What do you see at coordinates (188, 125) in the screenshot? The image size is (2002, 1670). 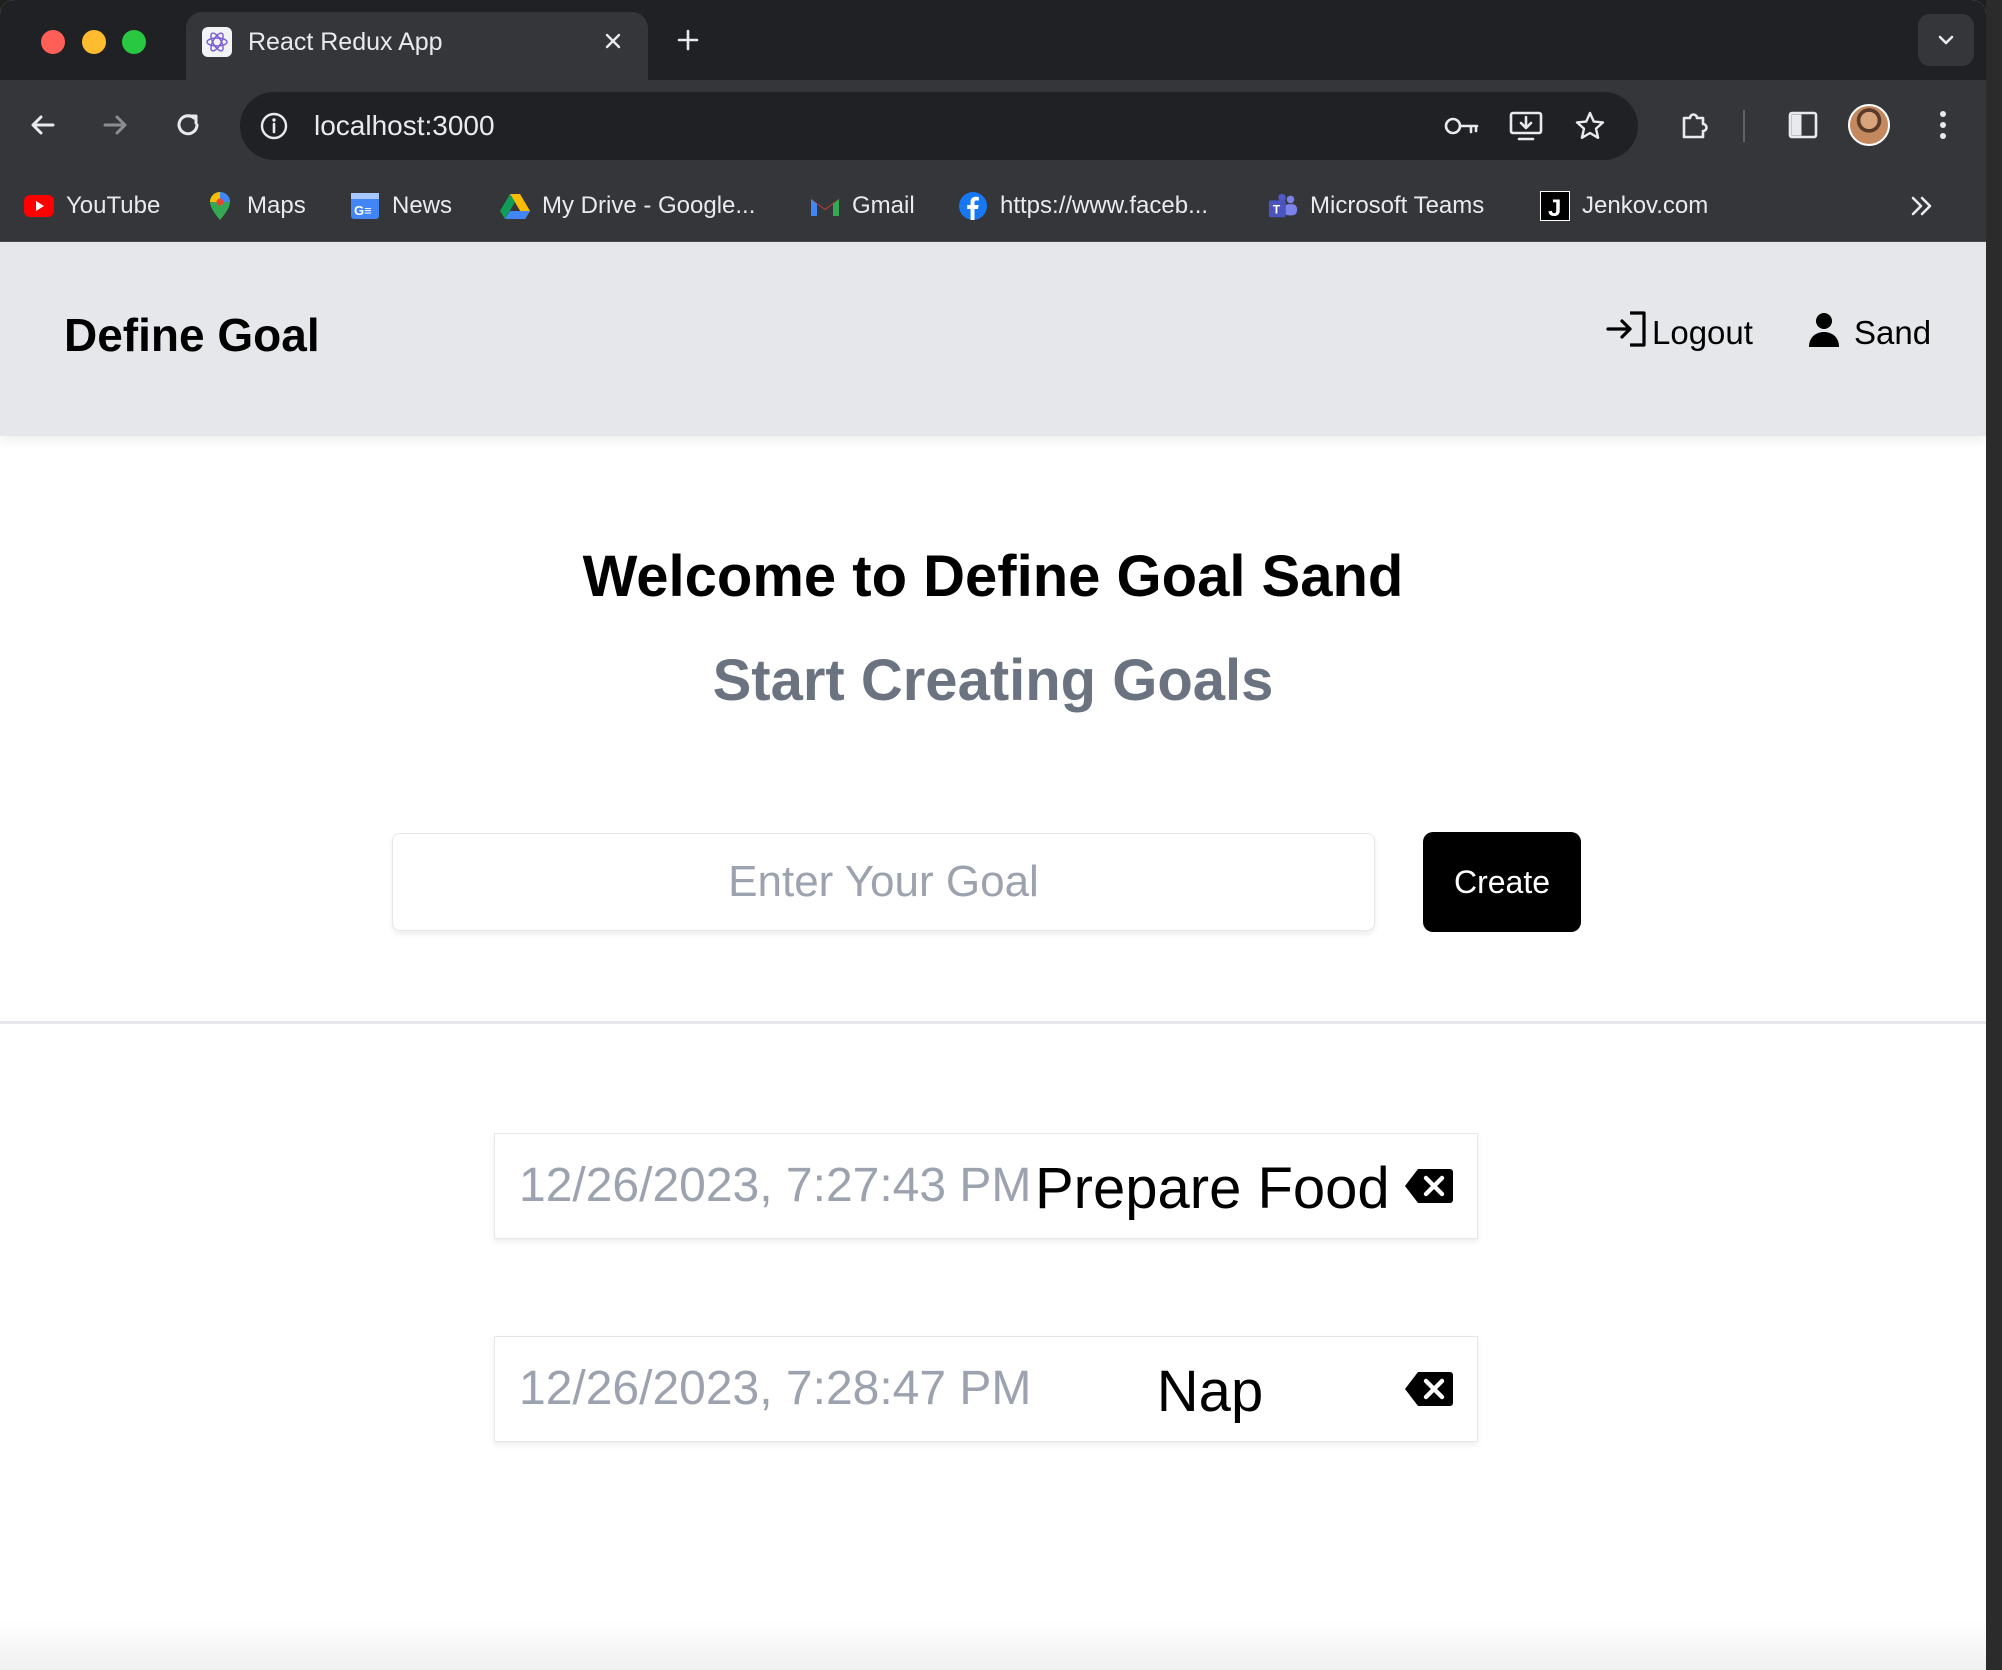 I see `reload-icon` at bounding box center [188, 125].